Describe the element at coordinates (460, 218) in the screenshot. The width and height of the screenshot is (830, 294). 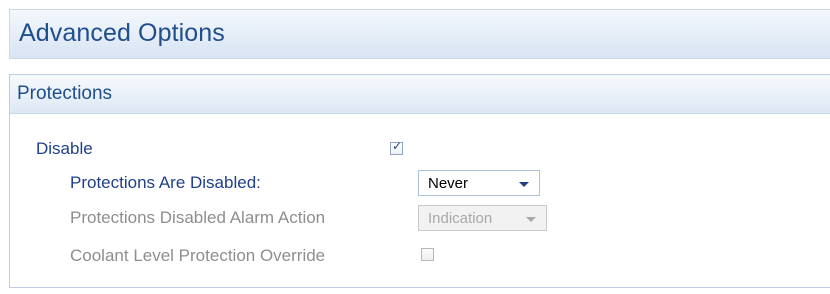
I see `dropdown-value: Indication` at that location.